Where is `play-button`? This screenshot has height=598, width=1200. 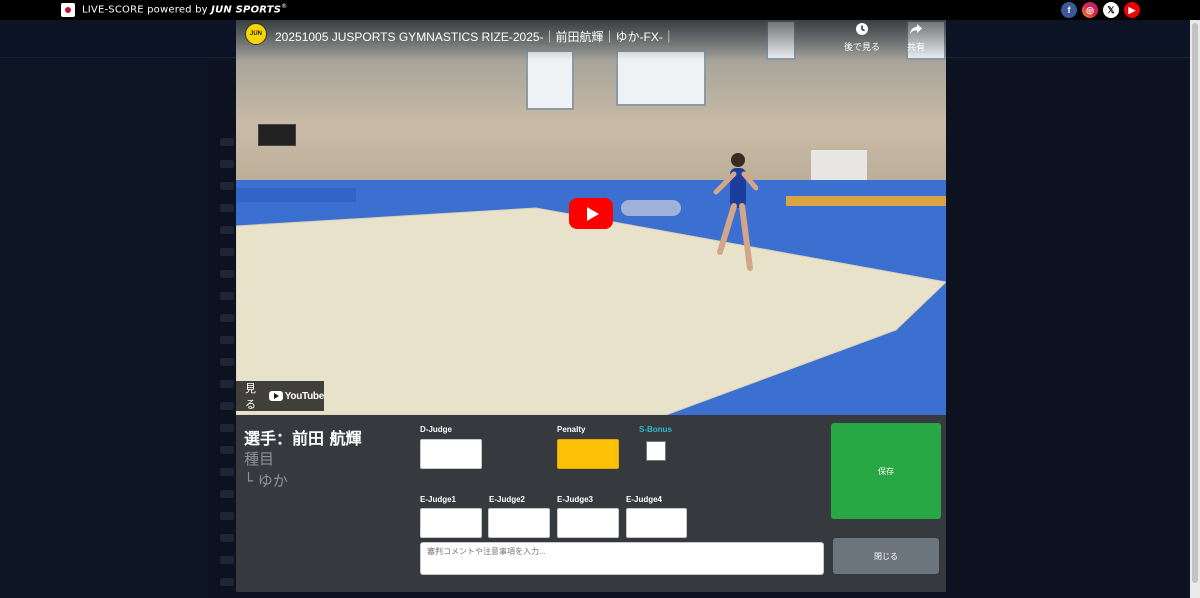 play-button is located at coordinates (591, 213).